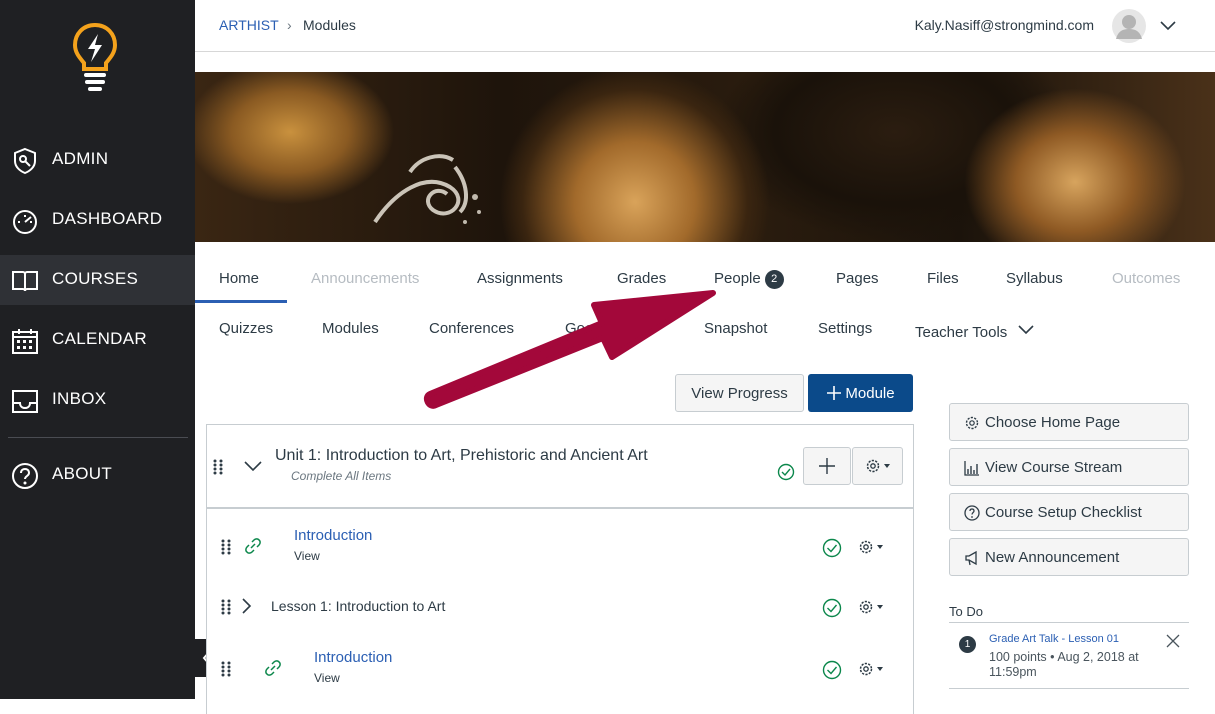 This screenshot has height=714, width=1215. I want to click on view-progress-label: View Progress, so click(739, 393).